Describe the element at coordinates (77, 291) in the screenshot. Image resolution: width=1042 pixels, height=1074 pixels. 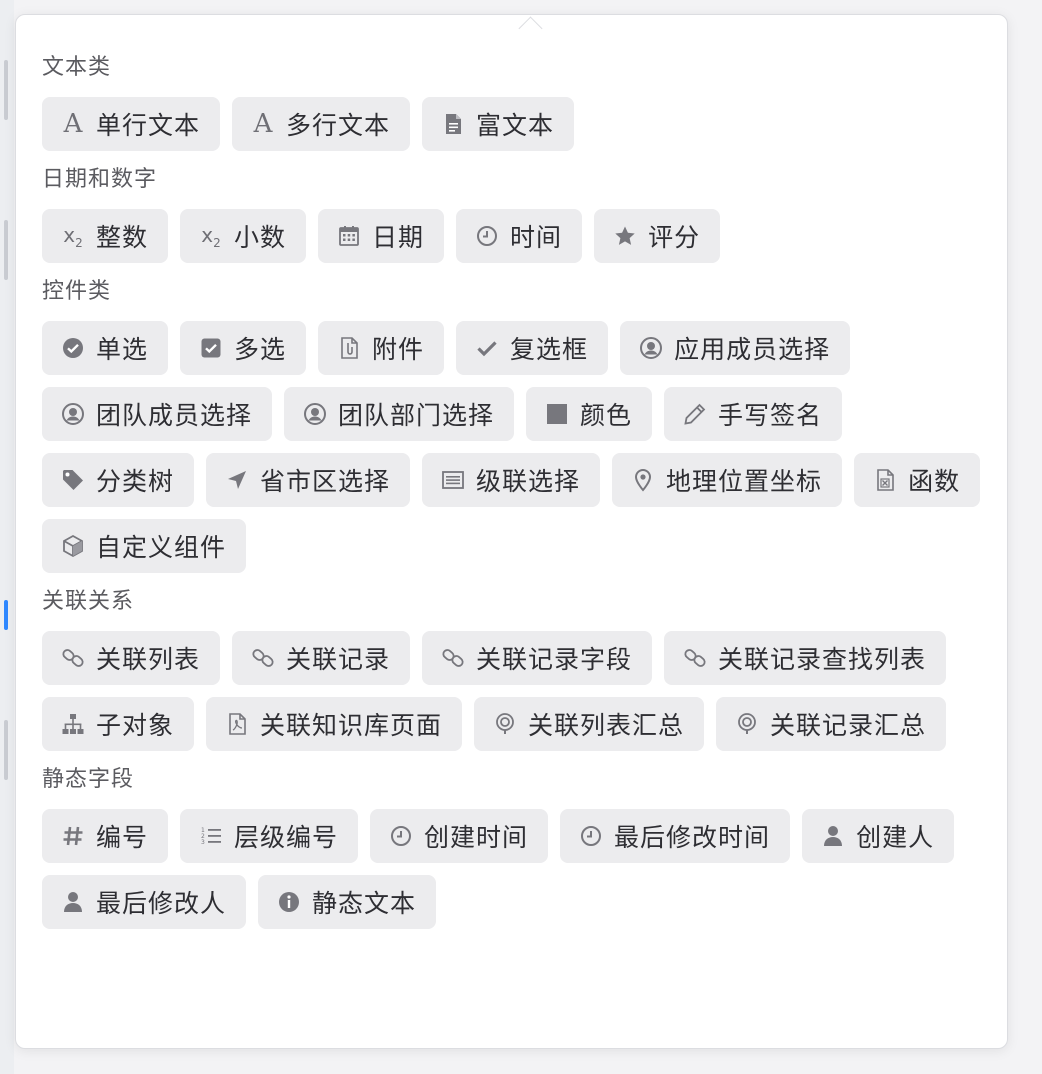
I see `section-title: 控件类` at that location.